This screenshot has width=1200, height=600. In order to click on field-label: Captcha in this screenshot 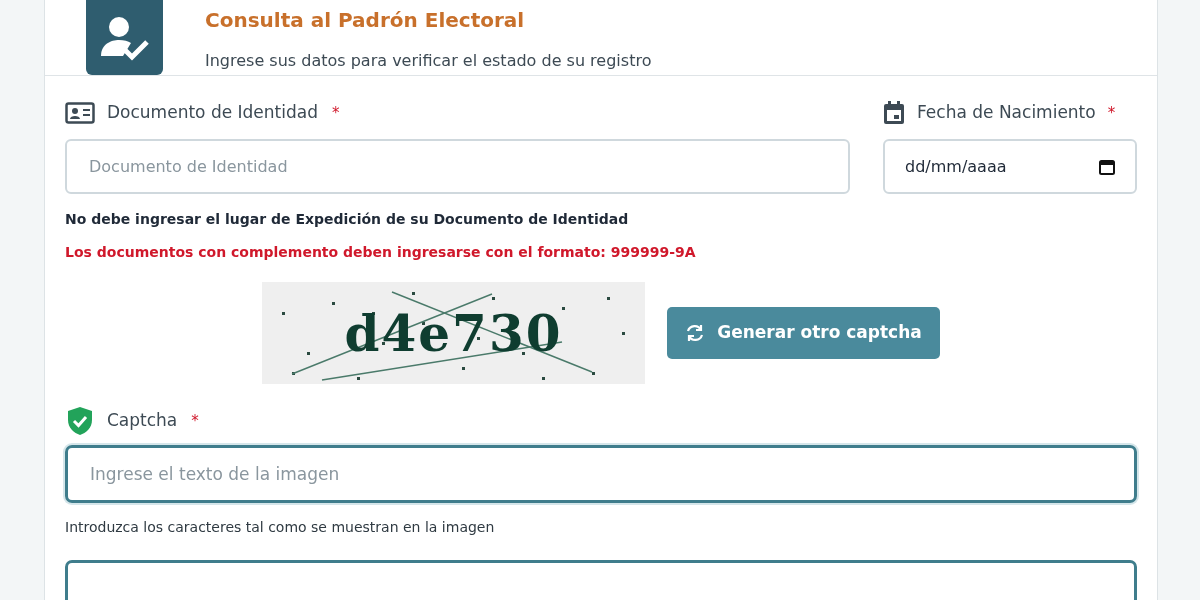, I will do `click(142, 421)`.